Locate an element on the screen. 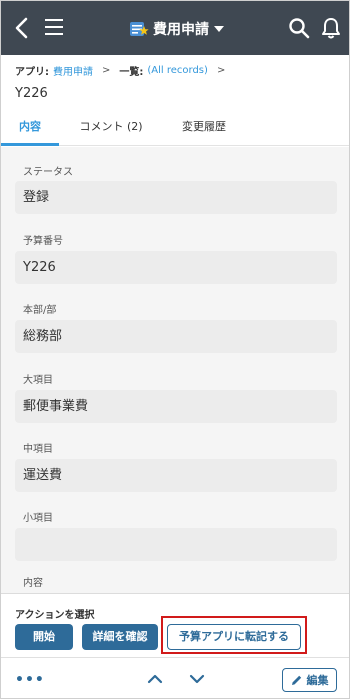 The height and width of the screenshot is (699, 350). field-label-department: 本部/部 is located at coordinates (40, 310).